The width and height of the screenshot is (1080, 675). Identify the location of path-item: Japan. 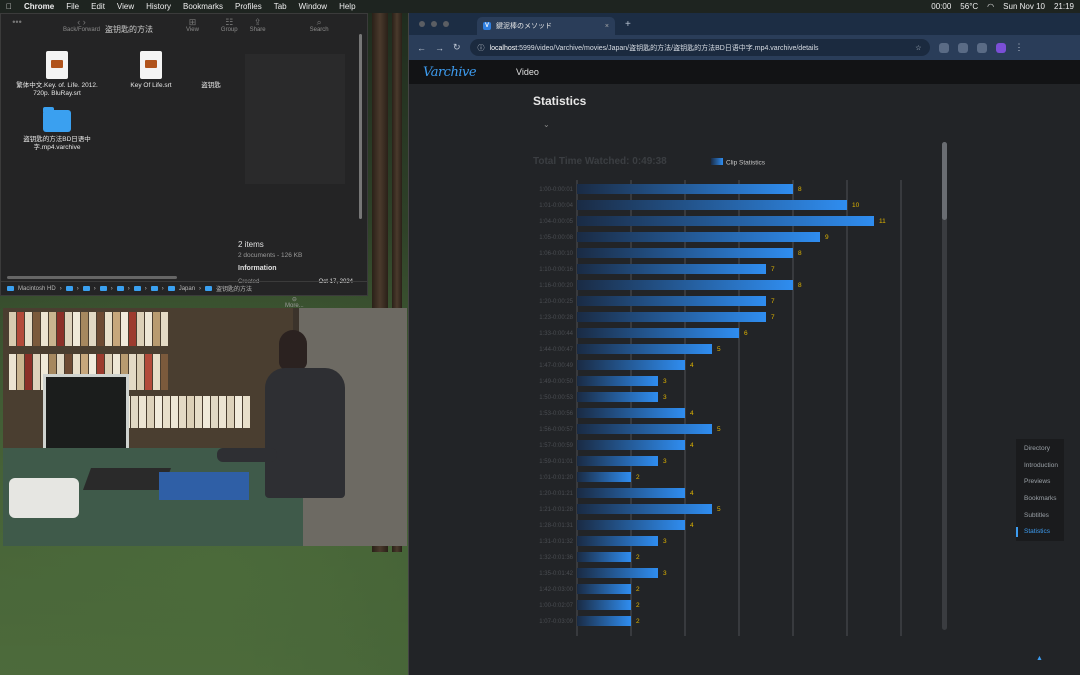
(187, 289).